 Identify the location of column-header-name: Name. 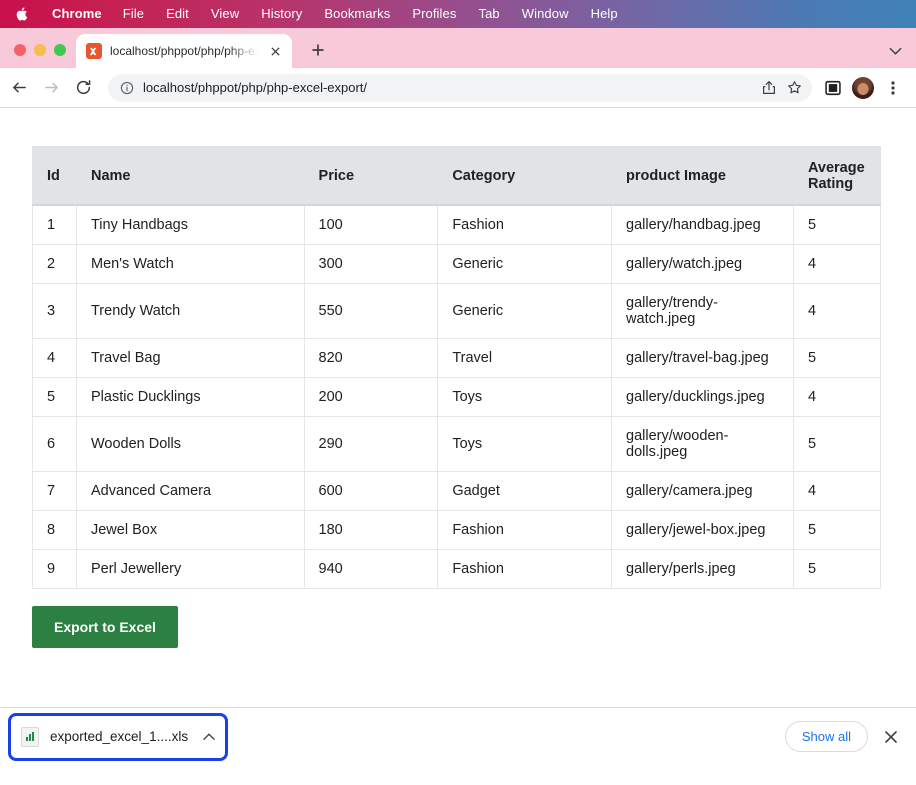
(190, 176).